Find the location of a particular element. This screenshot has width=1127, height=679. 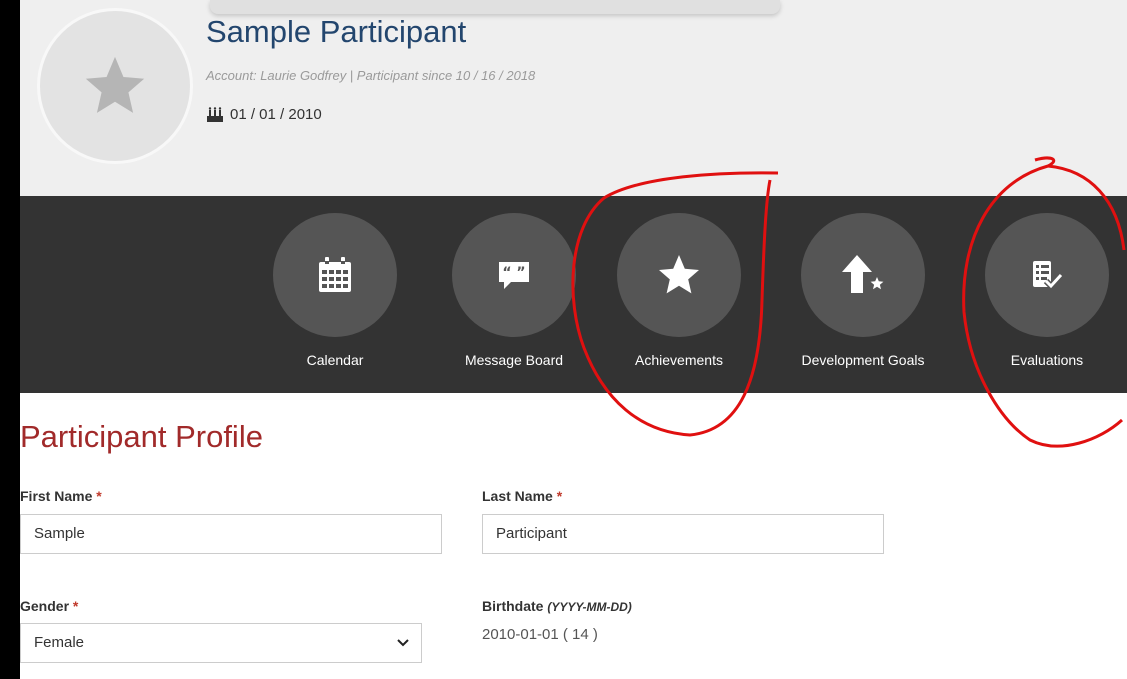

nav-development-goals: Development Goals is located at coordinates (863, 290).